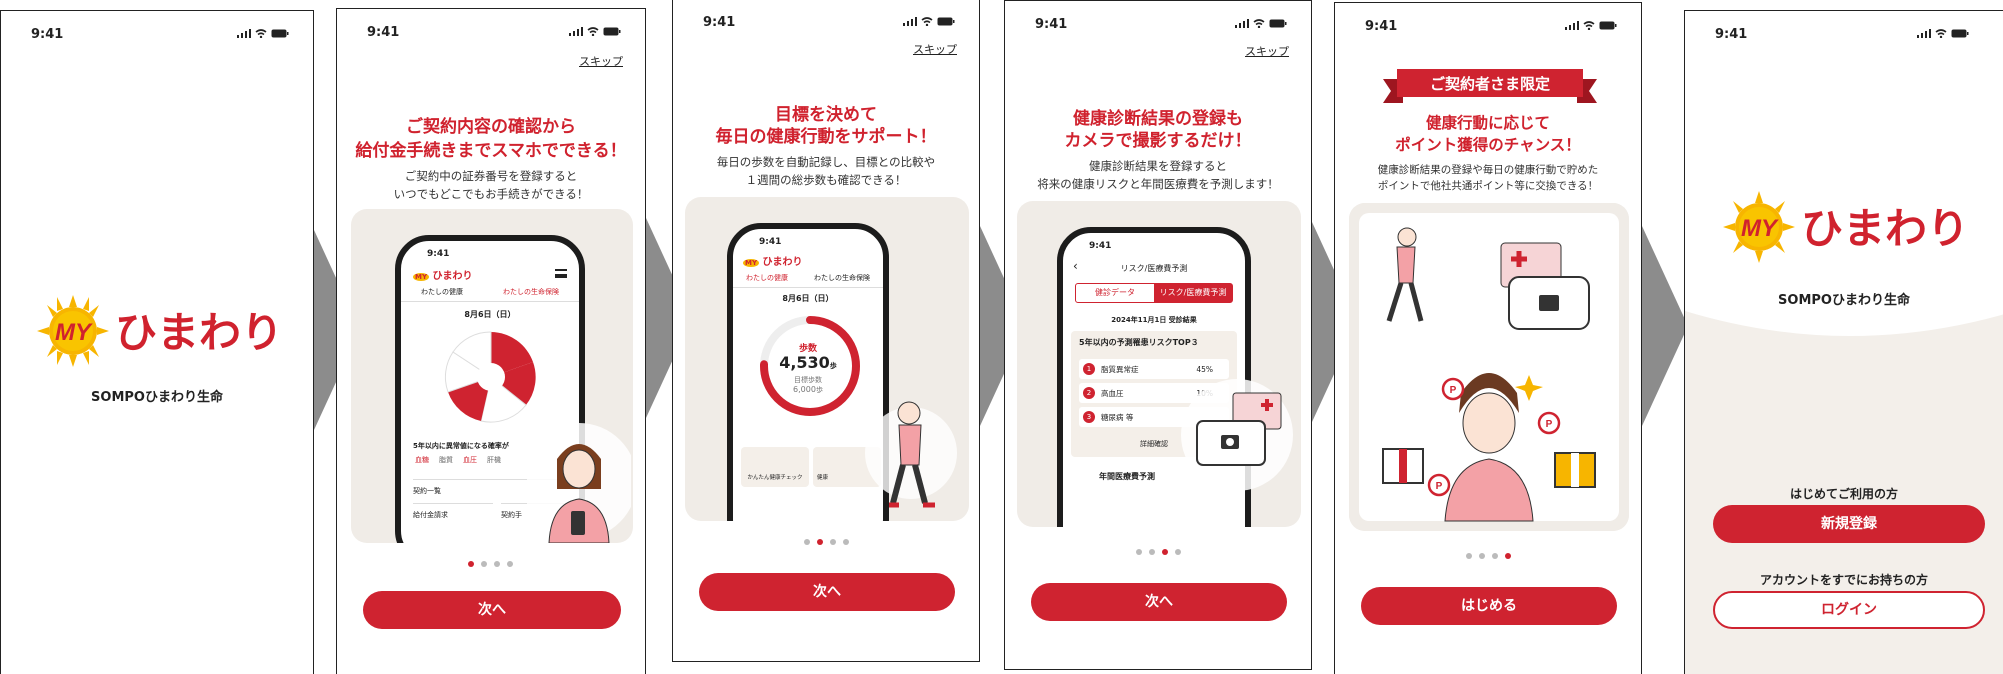 The image size is (2003, 674). I want to click on coverage-pie-chart, so click(490, 377).